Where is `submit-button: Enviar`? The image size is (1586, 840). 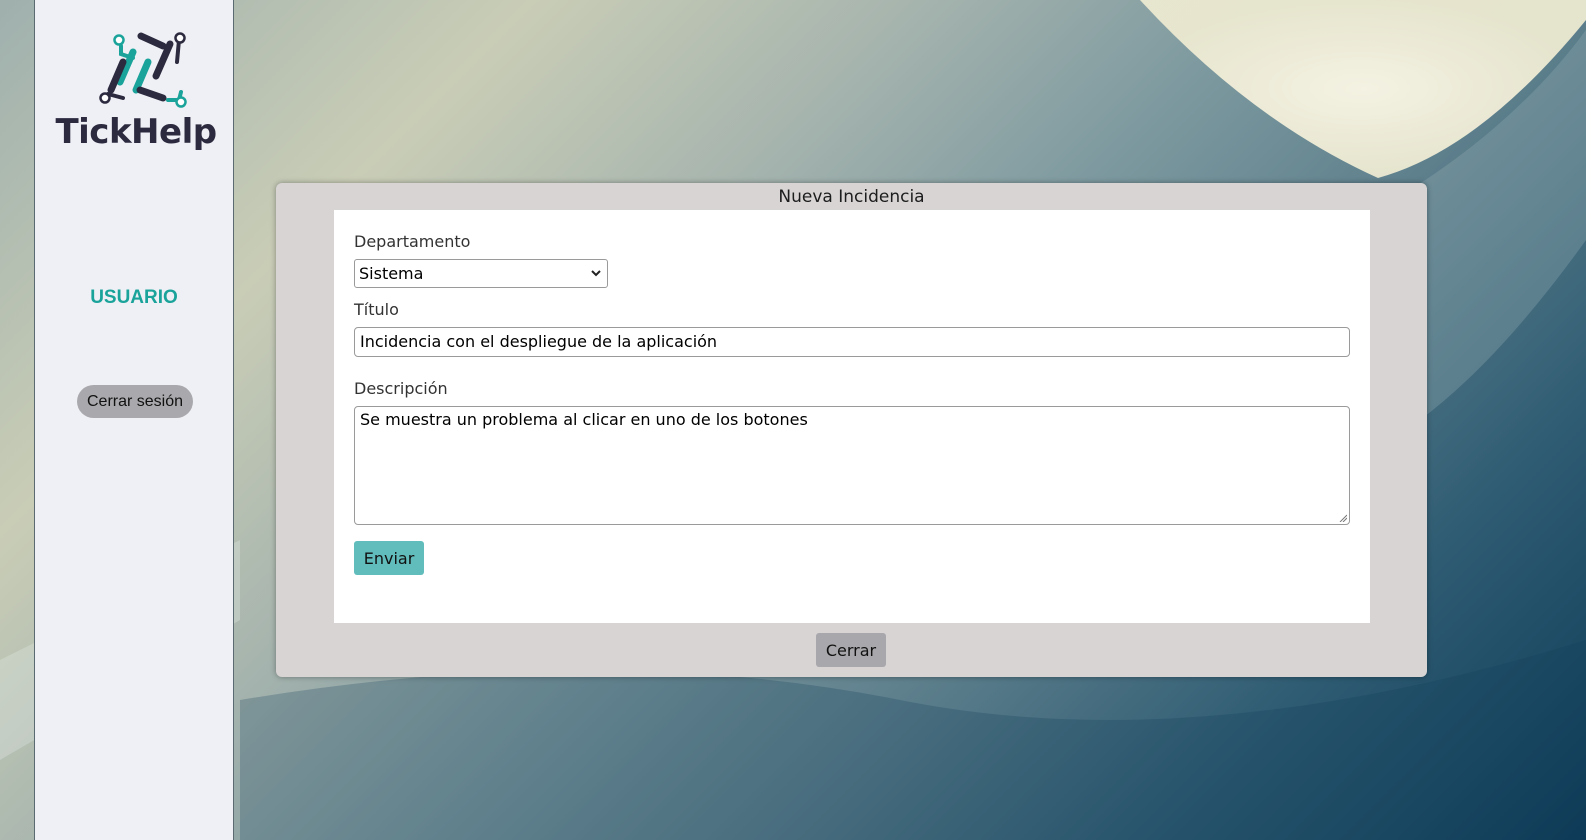 submit-button: Enviar is located at coordinates (389, 558).